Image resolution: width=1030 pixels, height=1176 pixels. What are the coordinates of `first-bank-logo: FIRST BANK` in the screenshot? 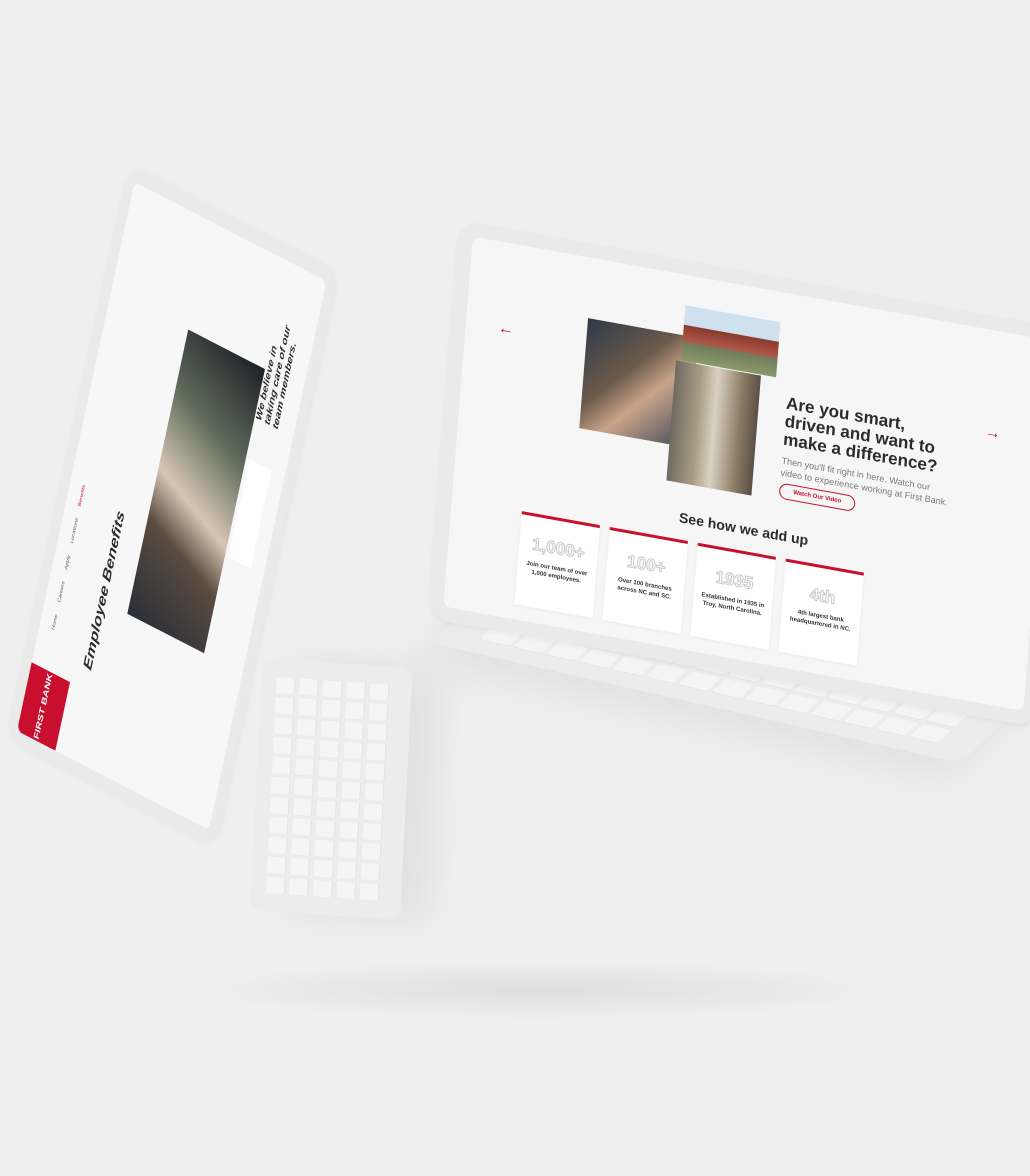 It's located at (43, 706).